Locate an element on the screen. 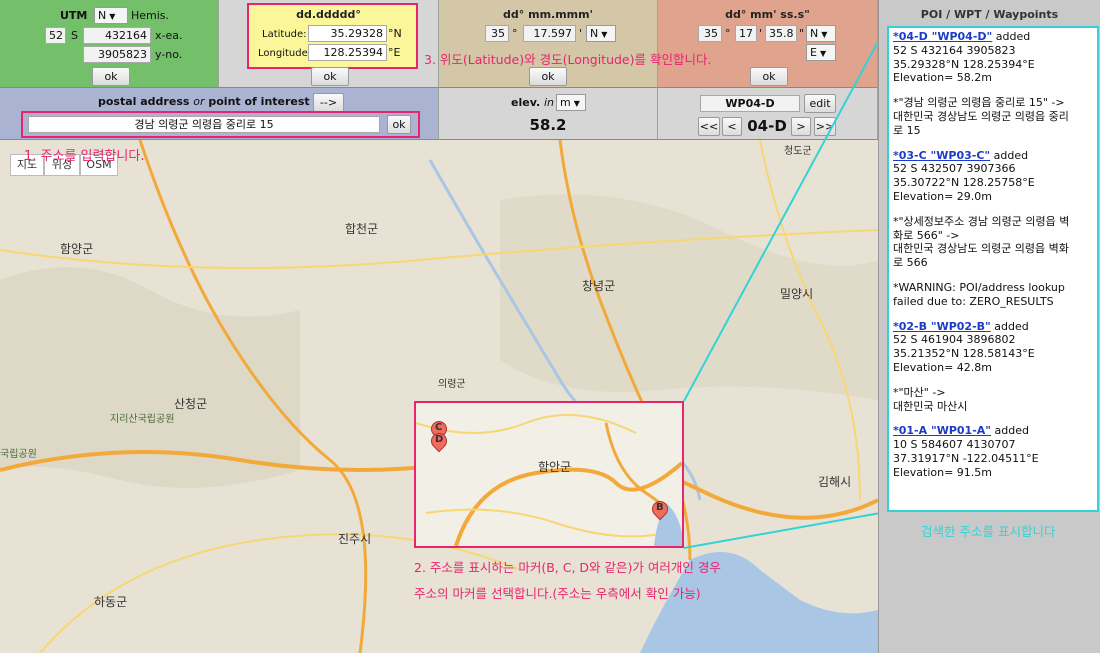 The width and height of the screenshot is (1100, 653). log-line: Elevation= 58.2m is located at coordinates (943, 78).